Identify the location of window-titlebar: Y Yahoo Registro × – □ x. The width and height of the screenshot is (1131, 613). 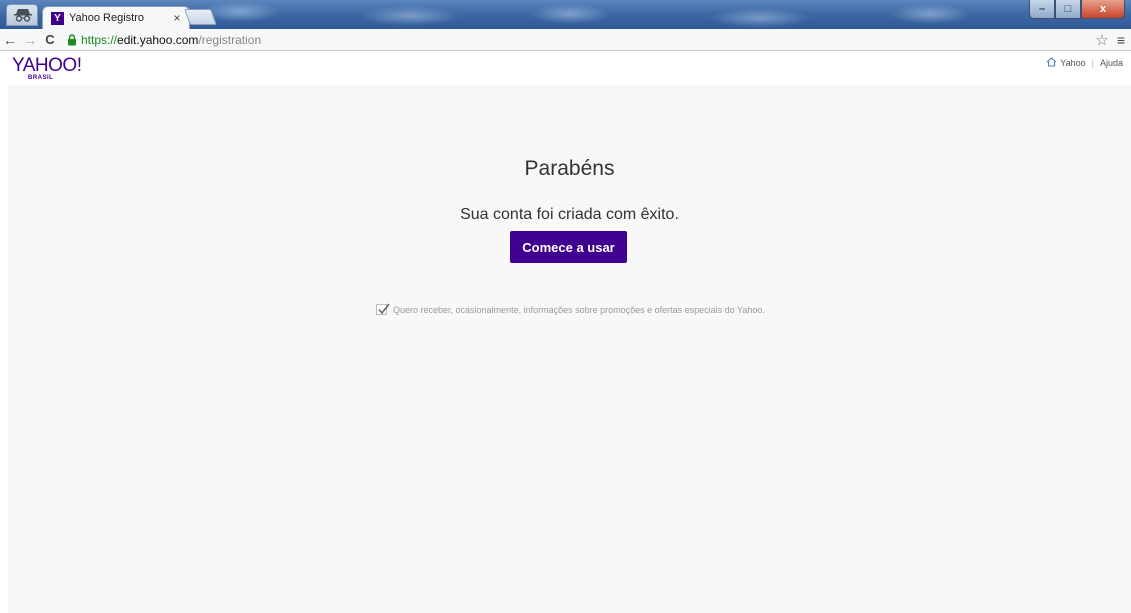
(565, 14).